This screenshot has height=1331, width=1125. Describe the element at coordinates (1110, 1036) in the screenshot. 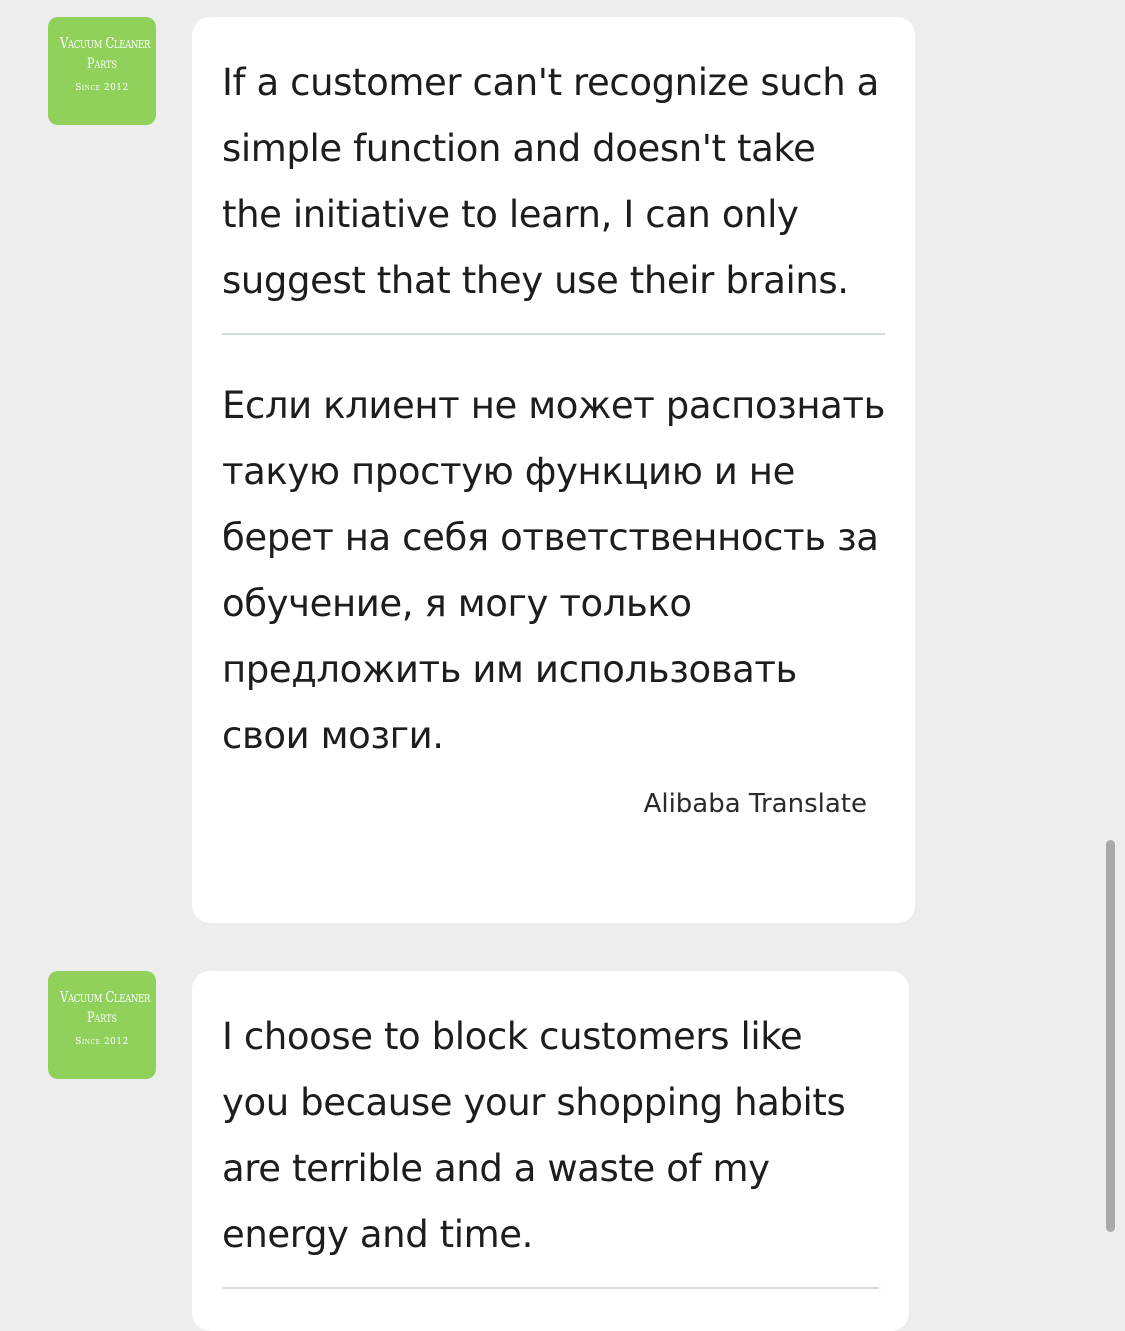

I see `scrollbar-thumb` at that location.